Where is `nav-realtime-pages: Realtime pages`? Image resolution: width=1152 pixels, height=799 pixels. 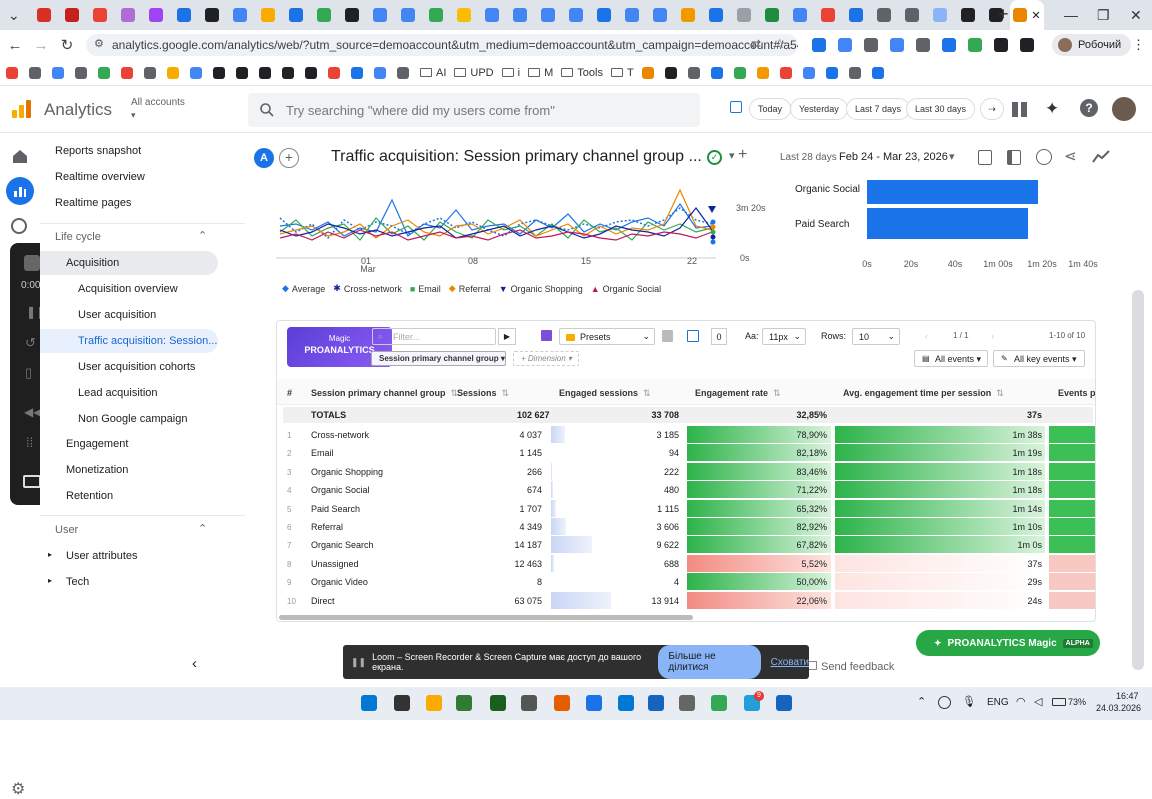 nav-realtime-pages: Realtime pages is located at coordinates (93, 203).